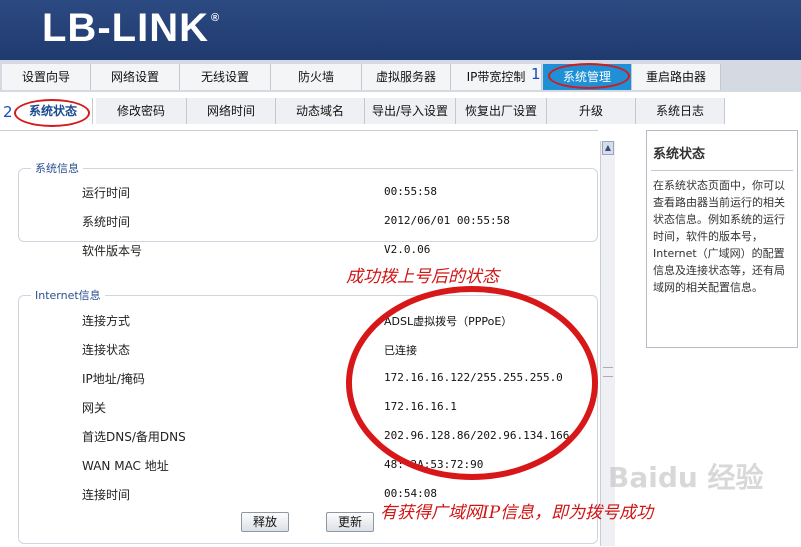 This screenshot has width=801, height=547. I want to click on annotation-circle-system-management, so click(589, 76).